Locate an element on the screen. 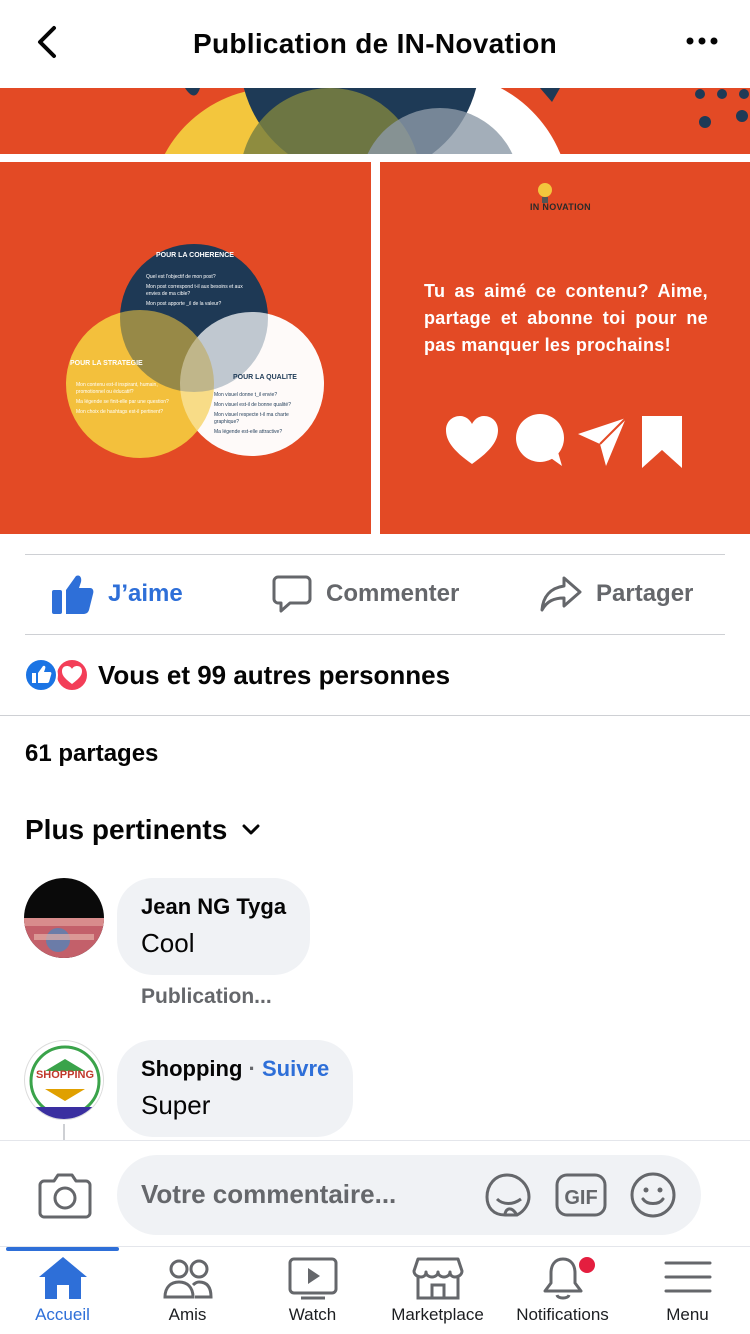  post-actions: J’aime Commenter Partager is located at coordinates (375, 595).